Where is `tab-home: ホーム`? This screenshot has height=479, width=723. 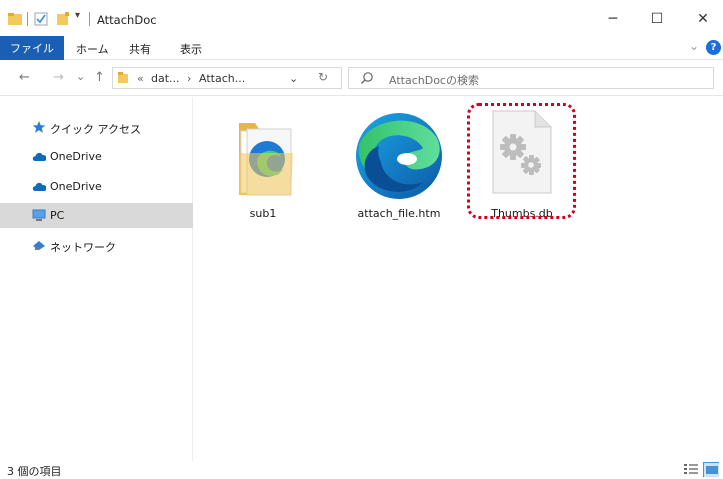
tab-home: ホーム is located at coordinates (92, 49).